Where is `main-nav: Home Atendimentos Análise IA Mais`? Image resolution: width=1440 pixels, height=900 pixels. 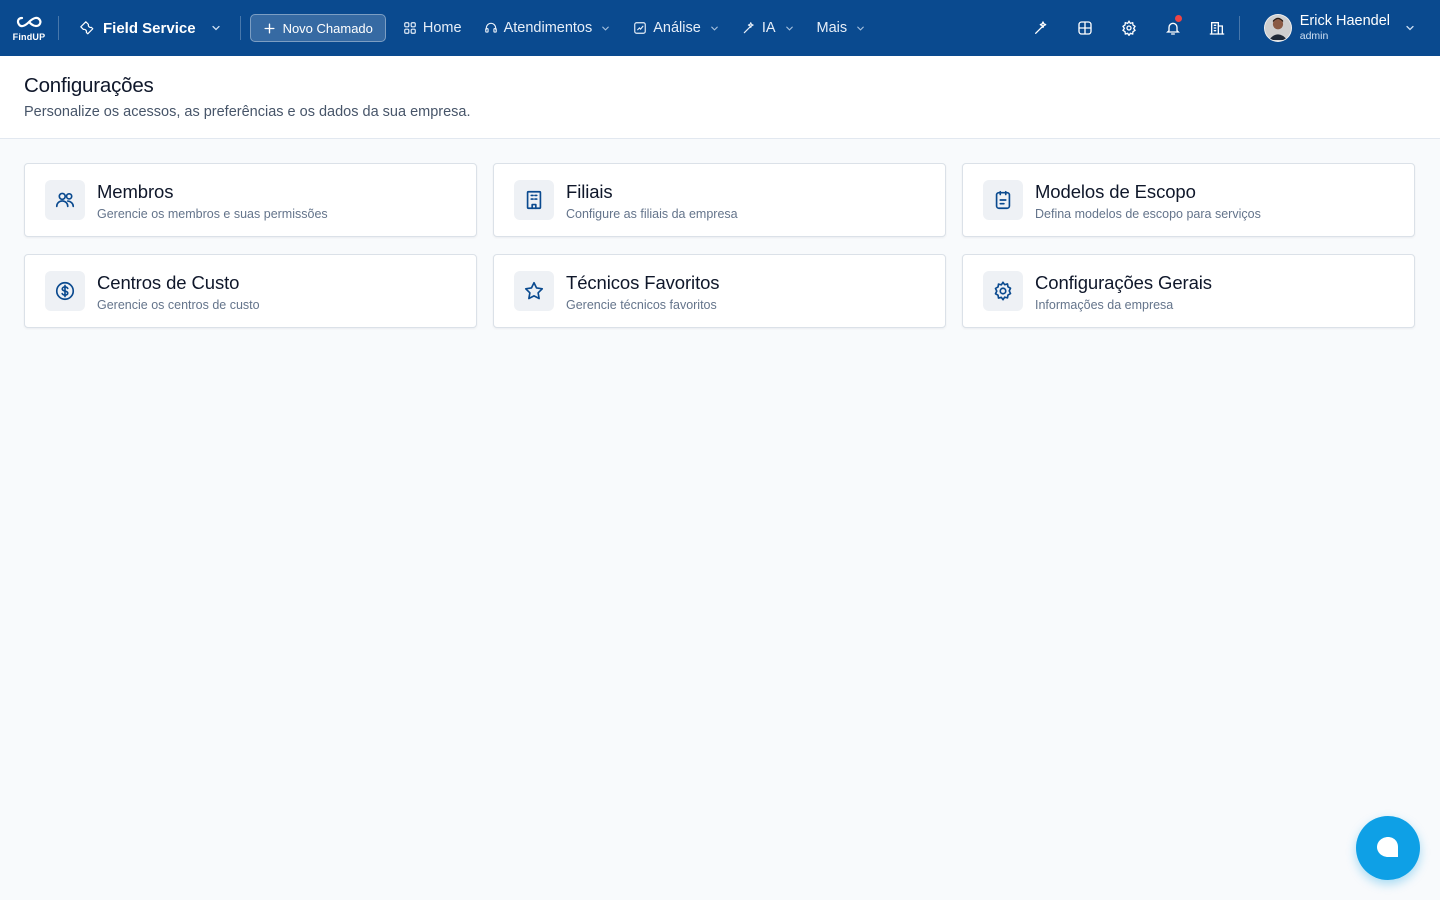 main-nav: Home Atendimentos Análise IA Mais is located at coordinates (634, 28).